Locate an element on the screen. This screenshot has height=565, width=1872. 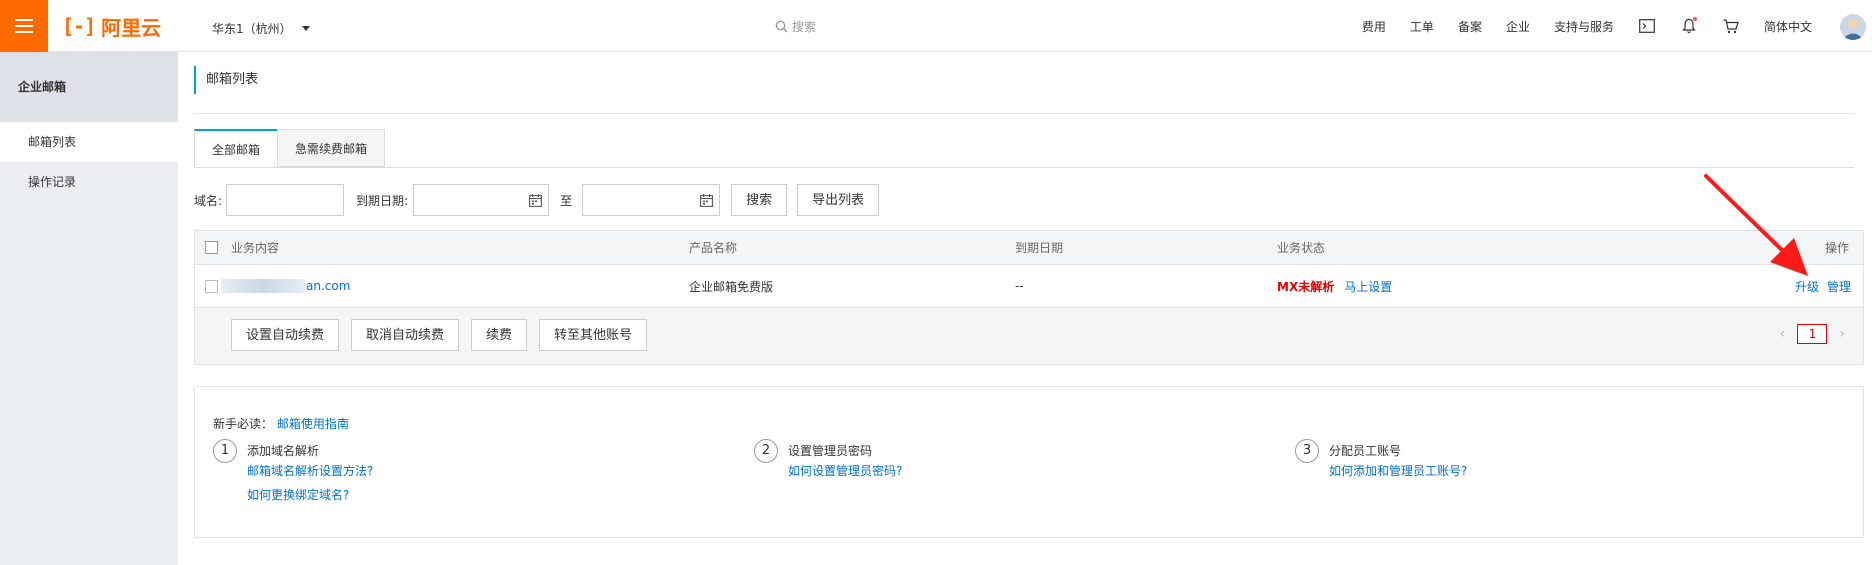
expiry-date-label: 到期日期: is located at coordinates (382, 200).